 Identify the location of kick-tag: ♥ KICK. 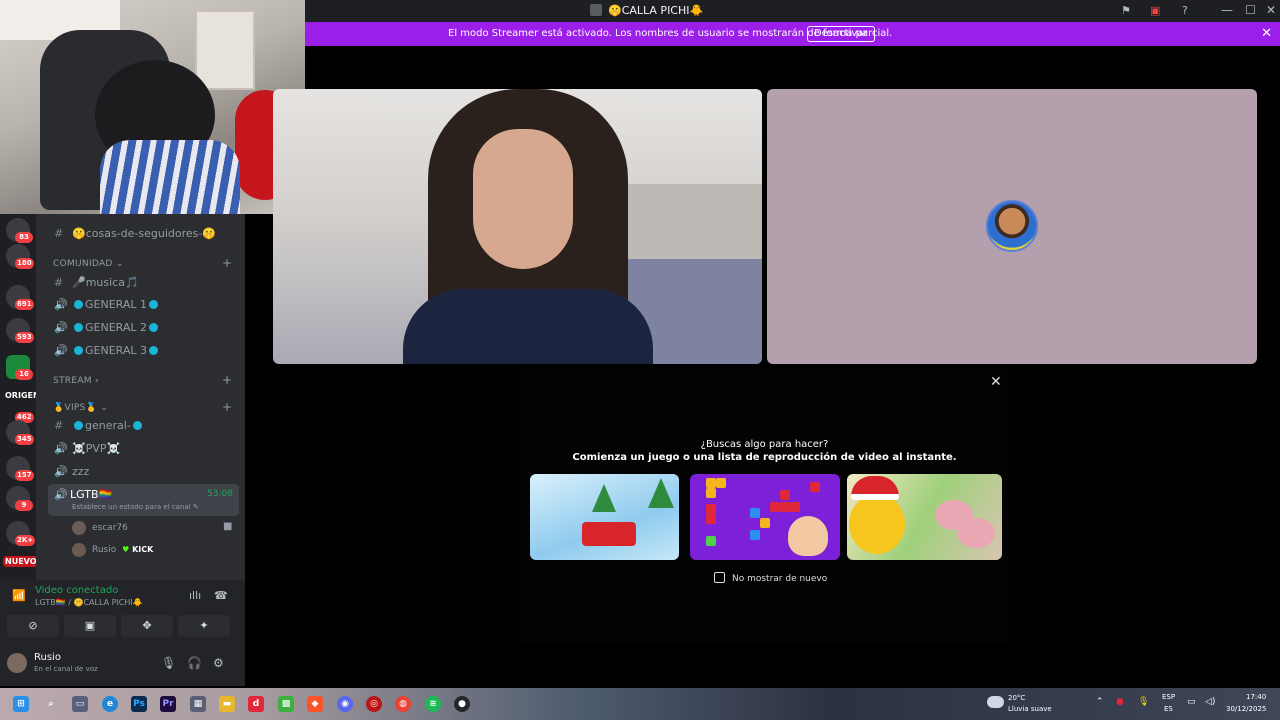
(138, 549).